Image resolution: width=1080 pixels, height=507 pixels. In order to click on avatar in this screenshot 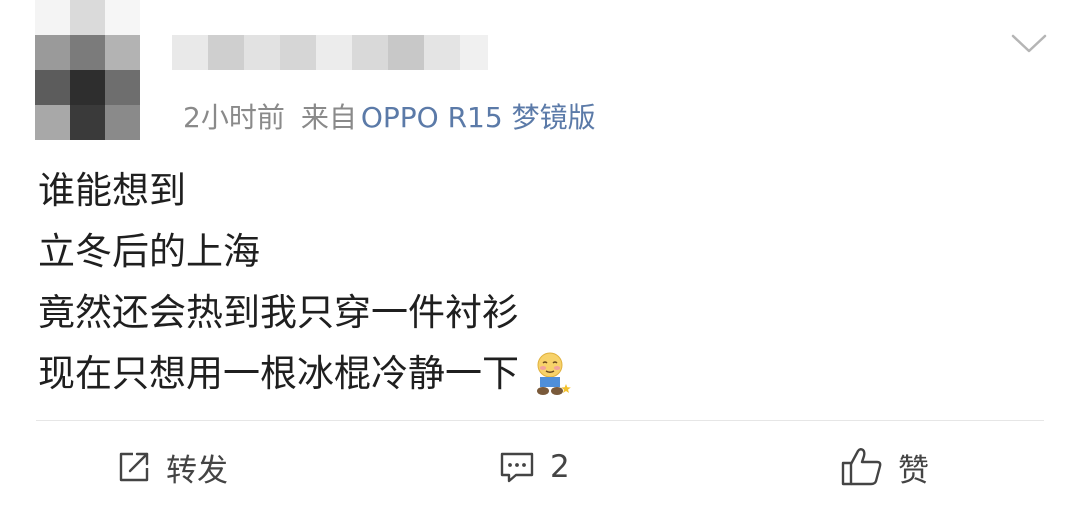, I will do `click(87, 70)`.